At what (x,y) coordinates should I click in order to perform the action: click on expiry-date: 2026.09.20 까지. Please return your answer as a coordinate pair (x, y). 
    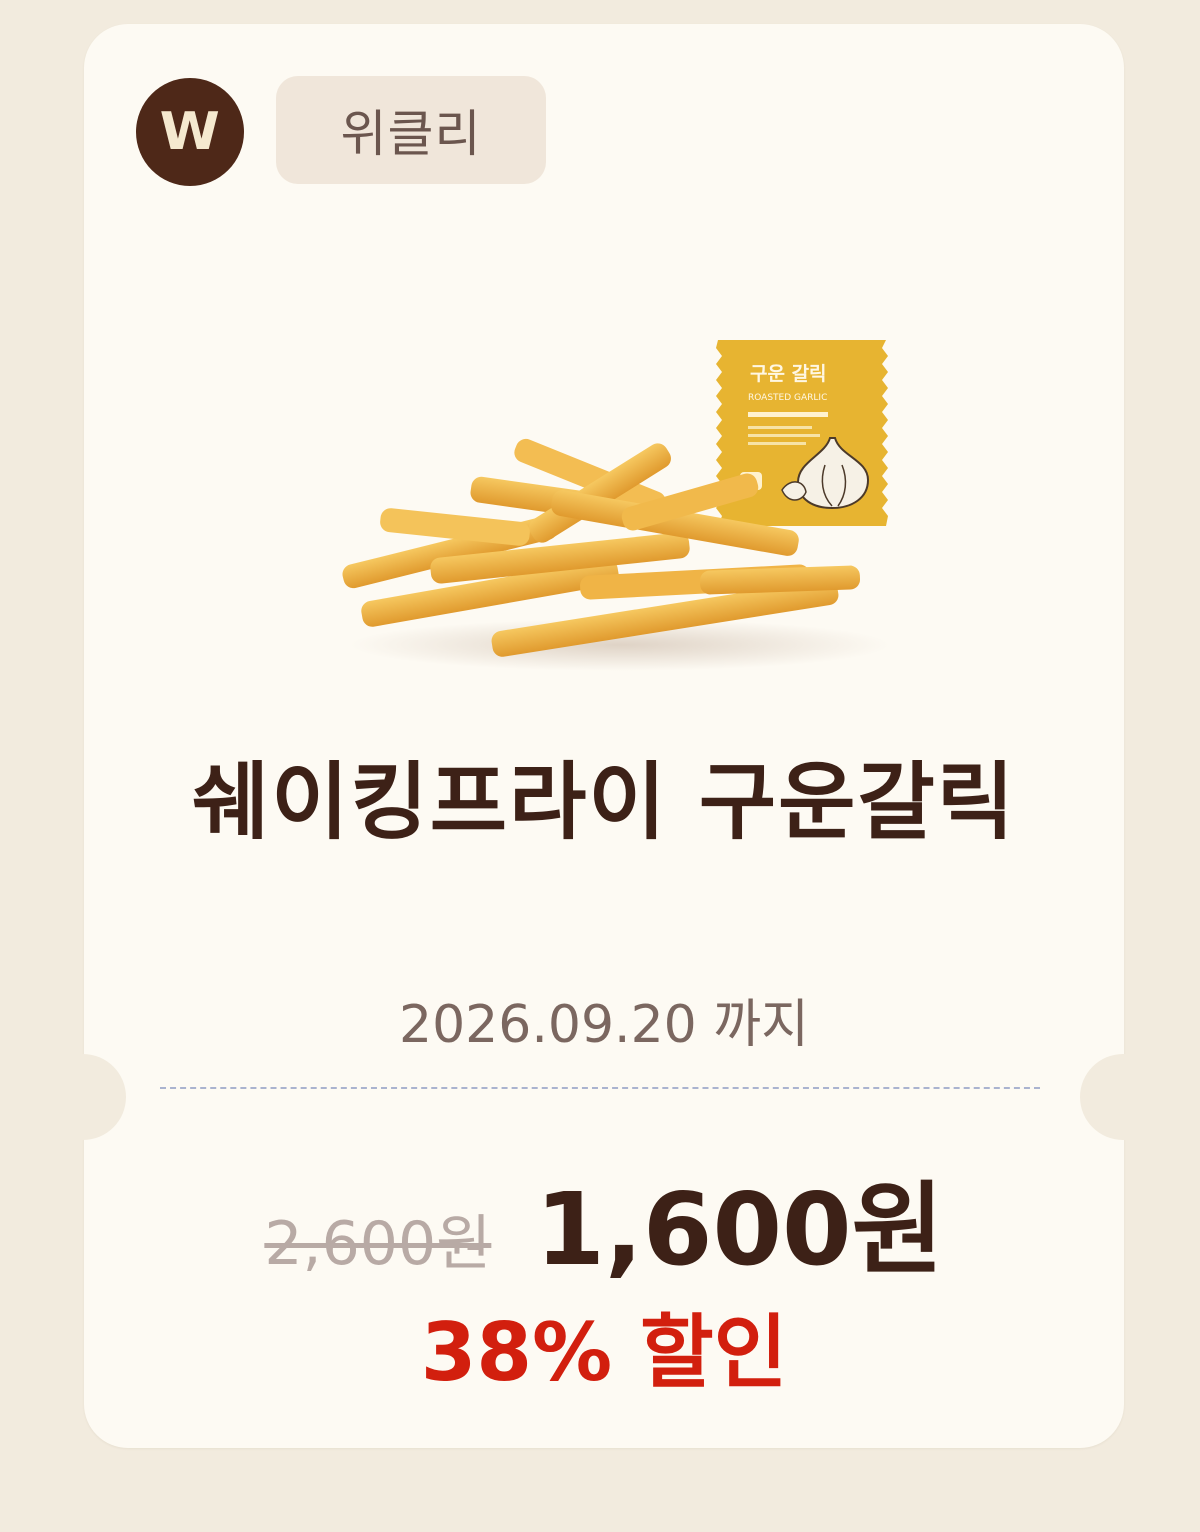
    Looking at the image, I should click on (604, 1025).